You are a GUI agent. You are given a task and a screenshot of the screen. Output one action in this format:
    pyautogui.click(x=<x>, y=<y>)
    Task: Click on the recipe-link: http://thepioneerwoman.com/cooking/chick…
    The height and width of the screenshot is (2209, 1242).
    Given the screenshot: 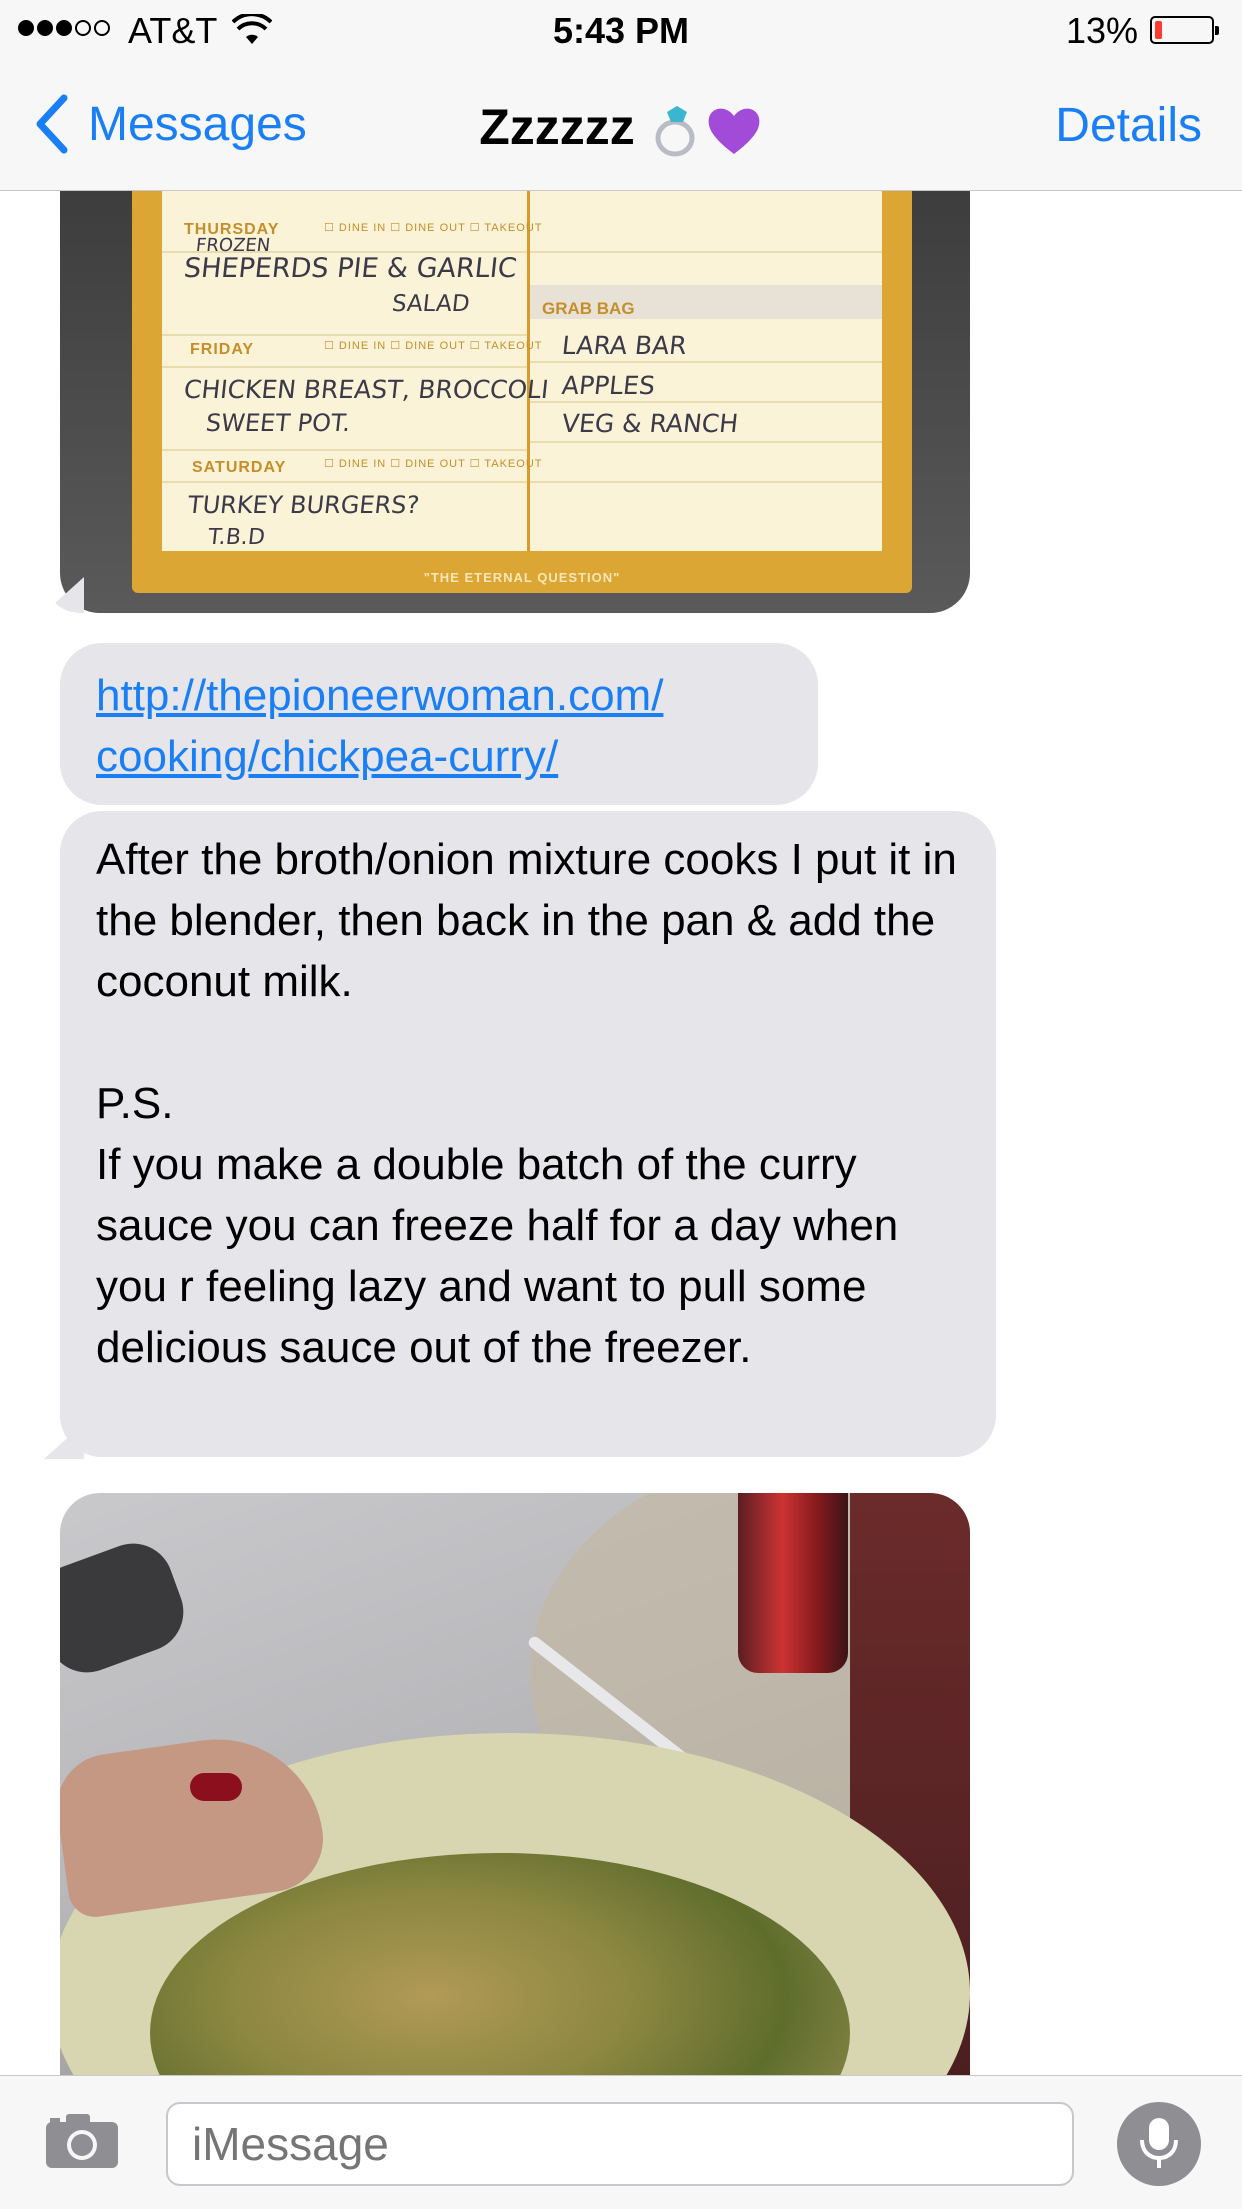 What is the action you would take?
    pyautogui.click(x=379, y=726)
    